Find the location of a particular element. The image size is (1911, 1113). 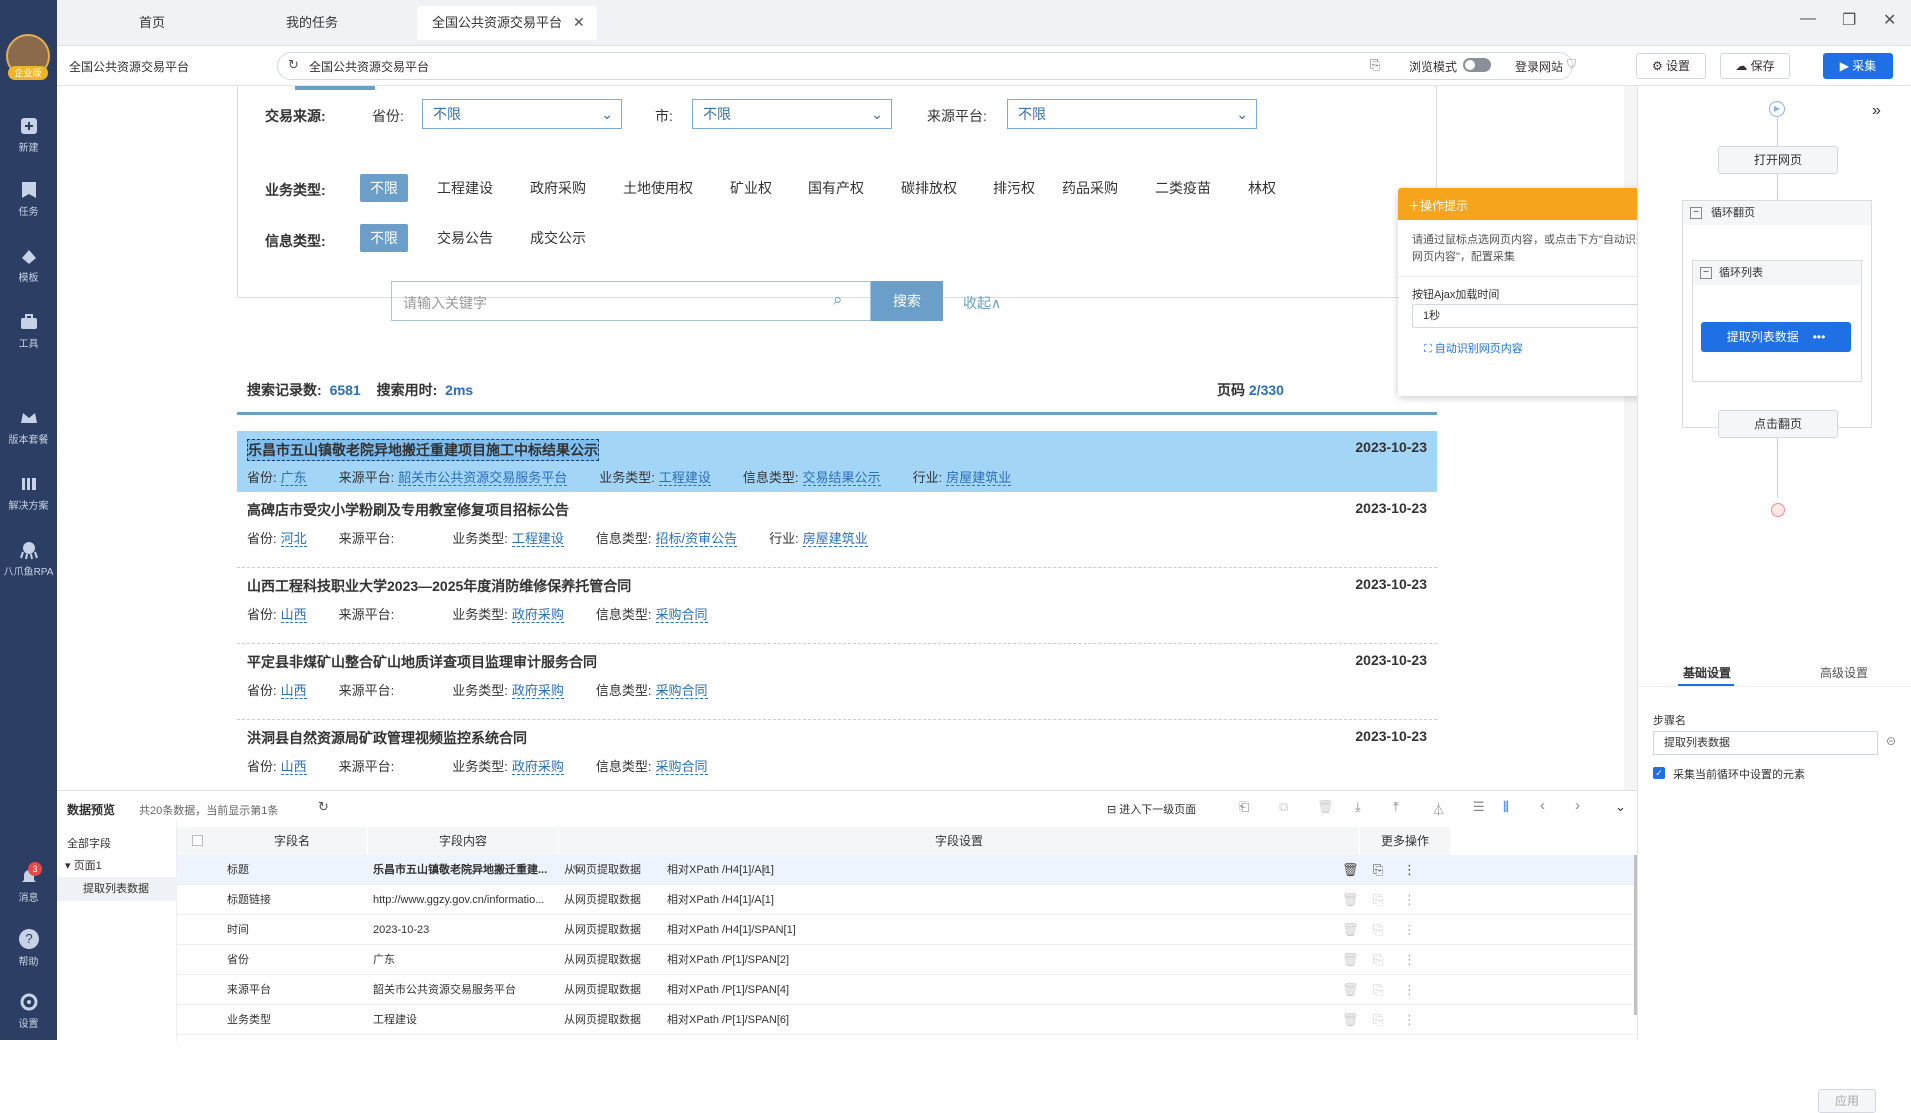

meta-value: 招标/资审公告 is located at coordinates (696, 539).